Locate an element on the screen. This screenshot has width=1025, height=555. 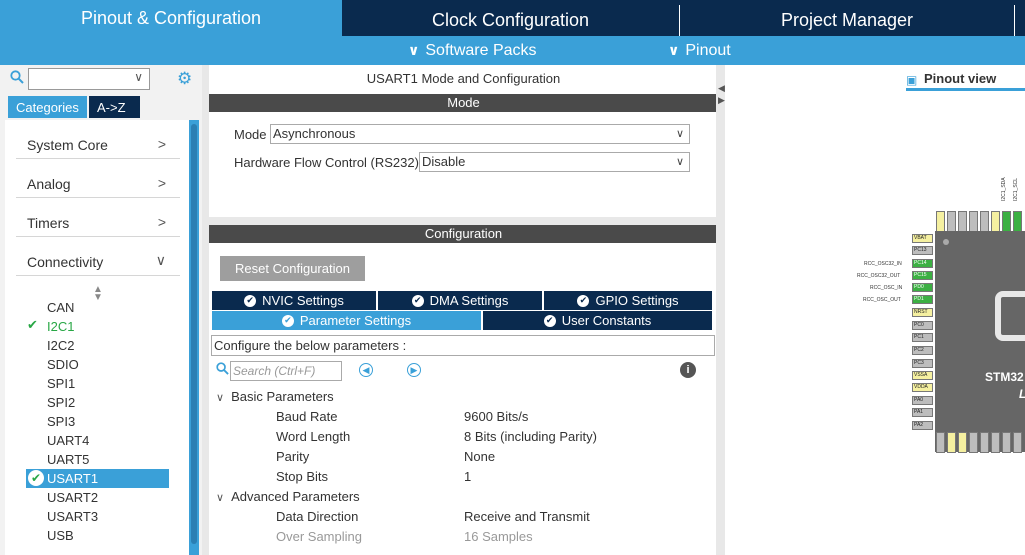
chip-pin: PC0 is located at coordinates (922, 325).